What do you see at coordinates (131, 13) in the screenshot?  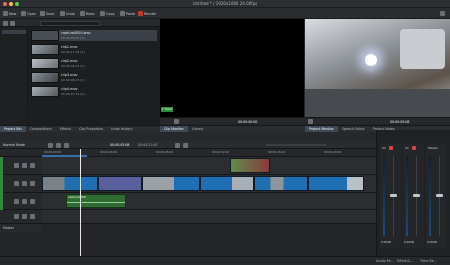 I see `paste-label: Paste` at bounding box center [131, 13].